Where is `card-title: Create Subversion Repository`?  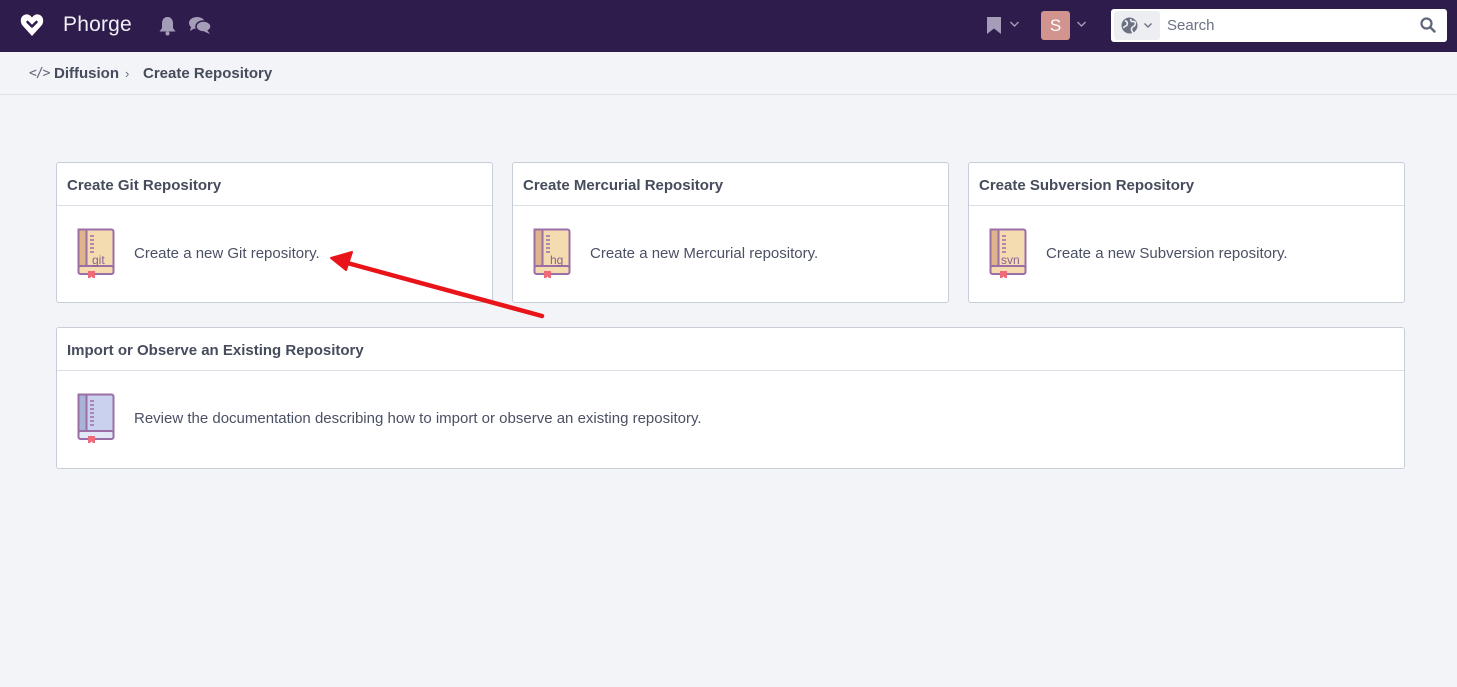
card-title: Create Subversion Repository is located at coordinates (1186, 184).